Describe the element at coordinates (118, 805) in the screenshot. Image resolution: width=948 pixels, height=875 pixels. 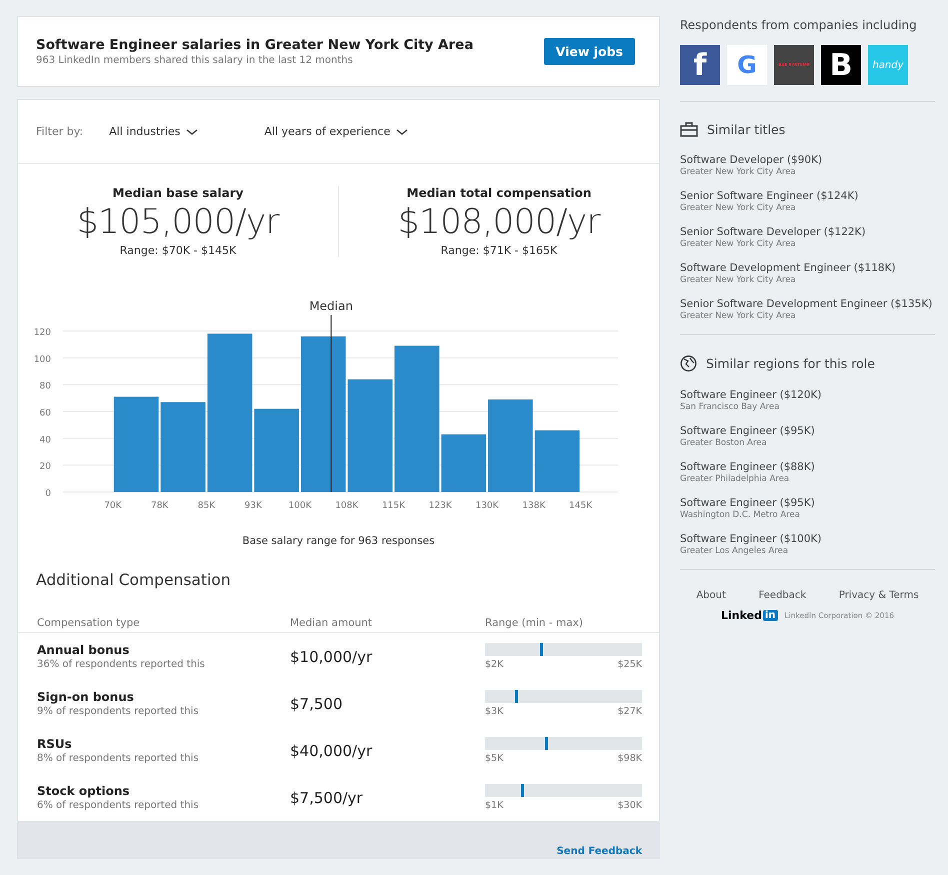
I see `respondent-note: 6% of respondents reported this` at that location.